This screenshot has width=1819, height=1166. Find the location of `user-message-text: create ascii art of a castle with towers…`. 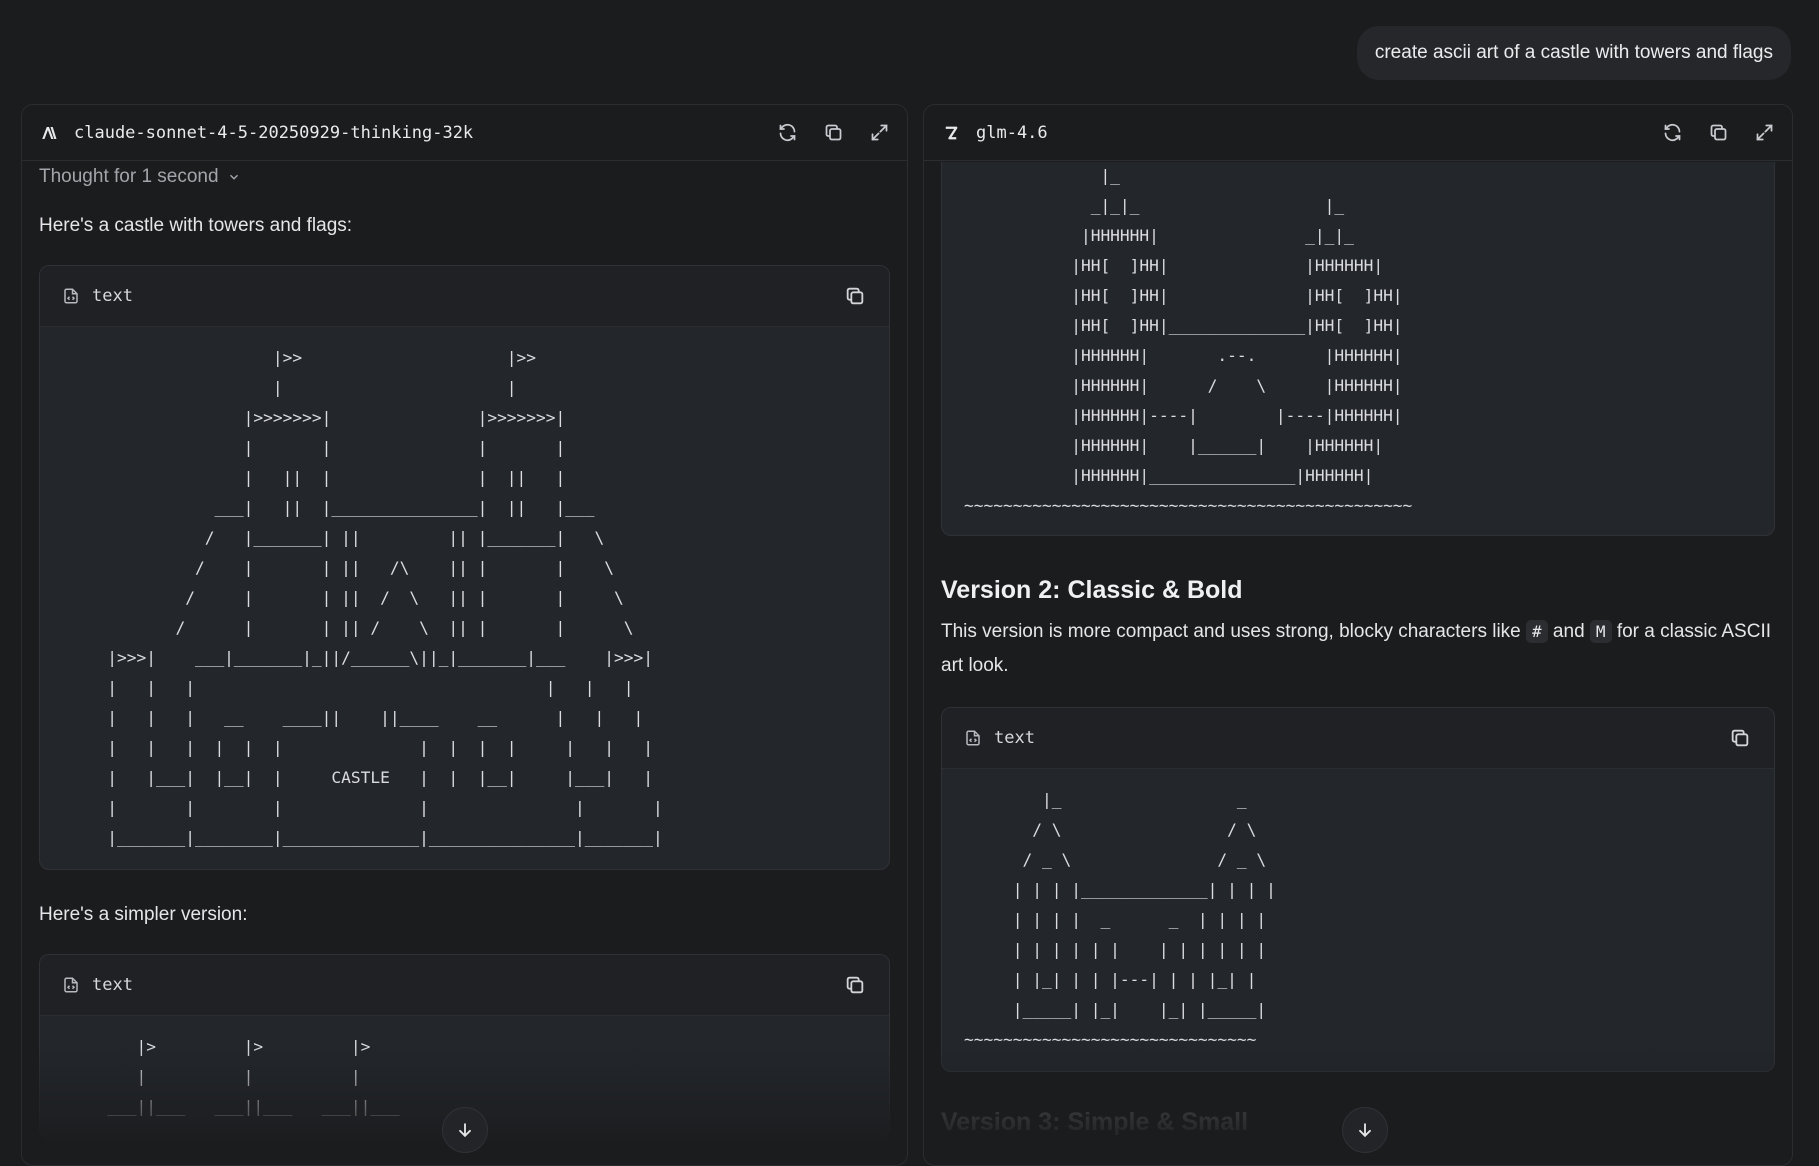

user-message-text: create ascii art of a castle with towers… is located at coordinates (1573, 52).